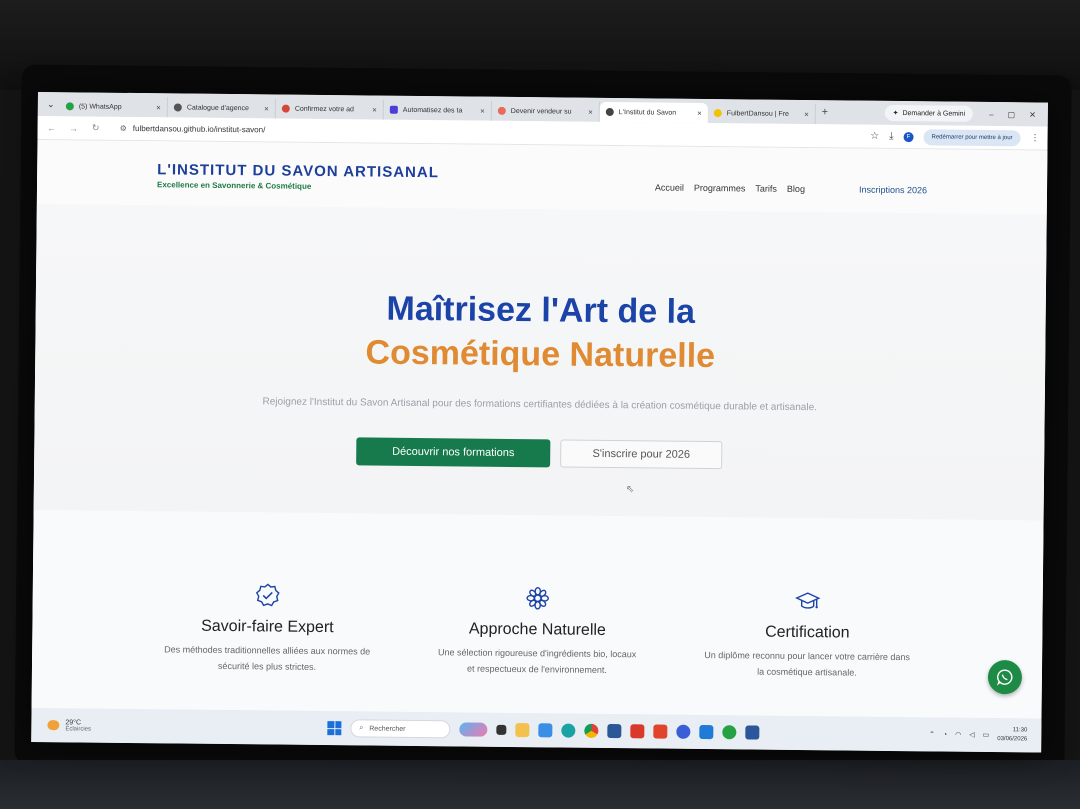  Describe the element at coordinates (1032, 114) in the screenshot. I see `close-icon: ✕` at that location.